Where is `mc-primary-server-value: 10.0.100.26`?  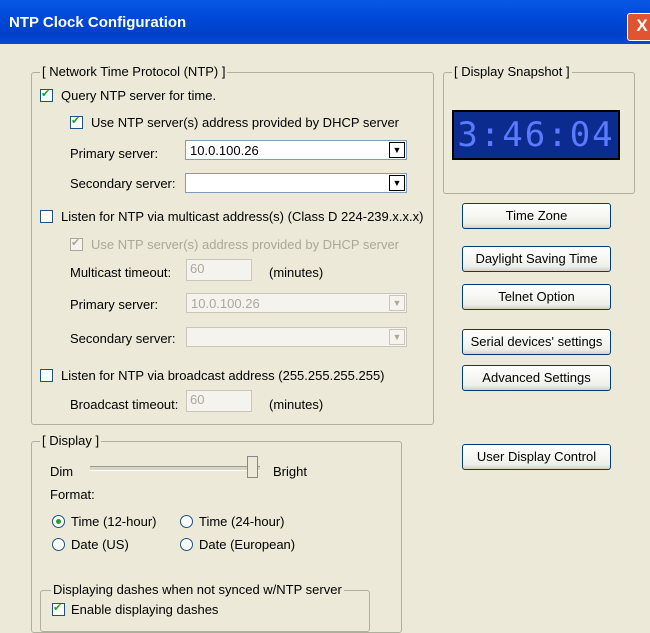
mc-primary-server-value: 10.0.100.26 is located at coordinates (225, 303).